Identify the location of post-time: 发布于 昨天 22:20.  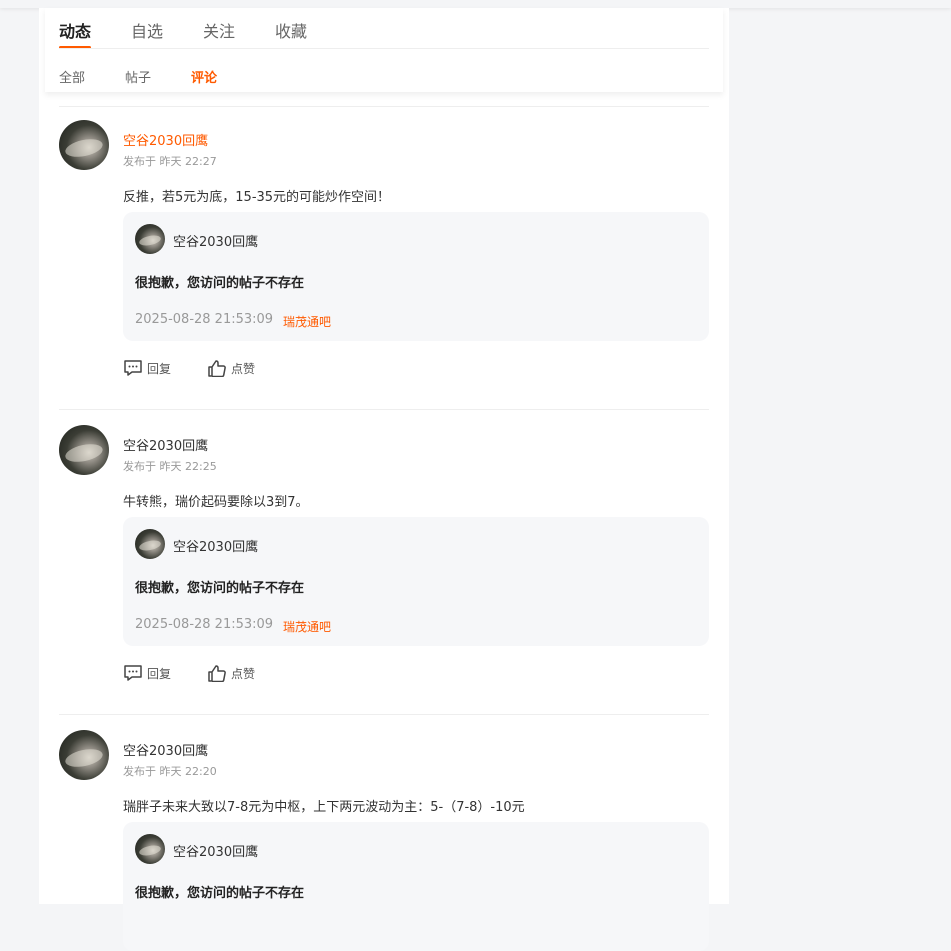
(170, 771).